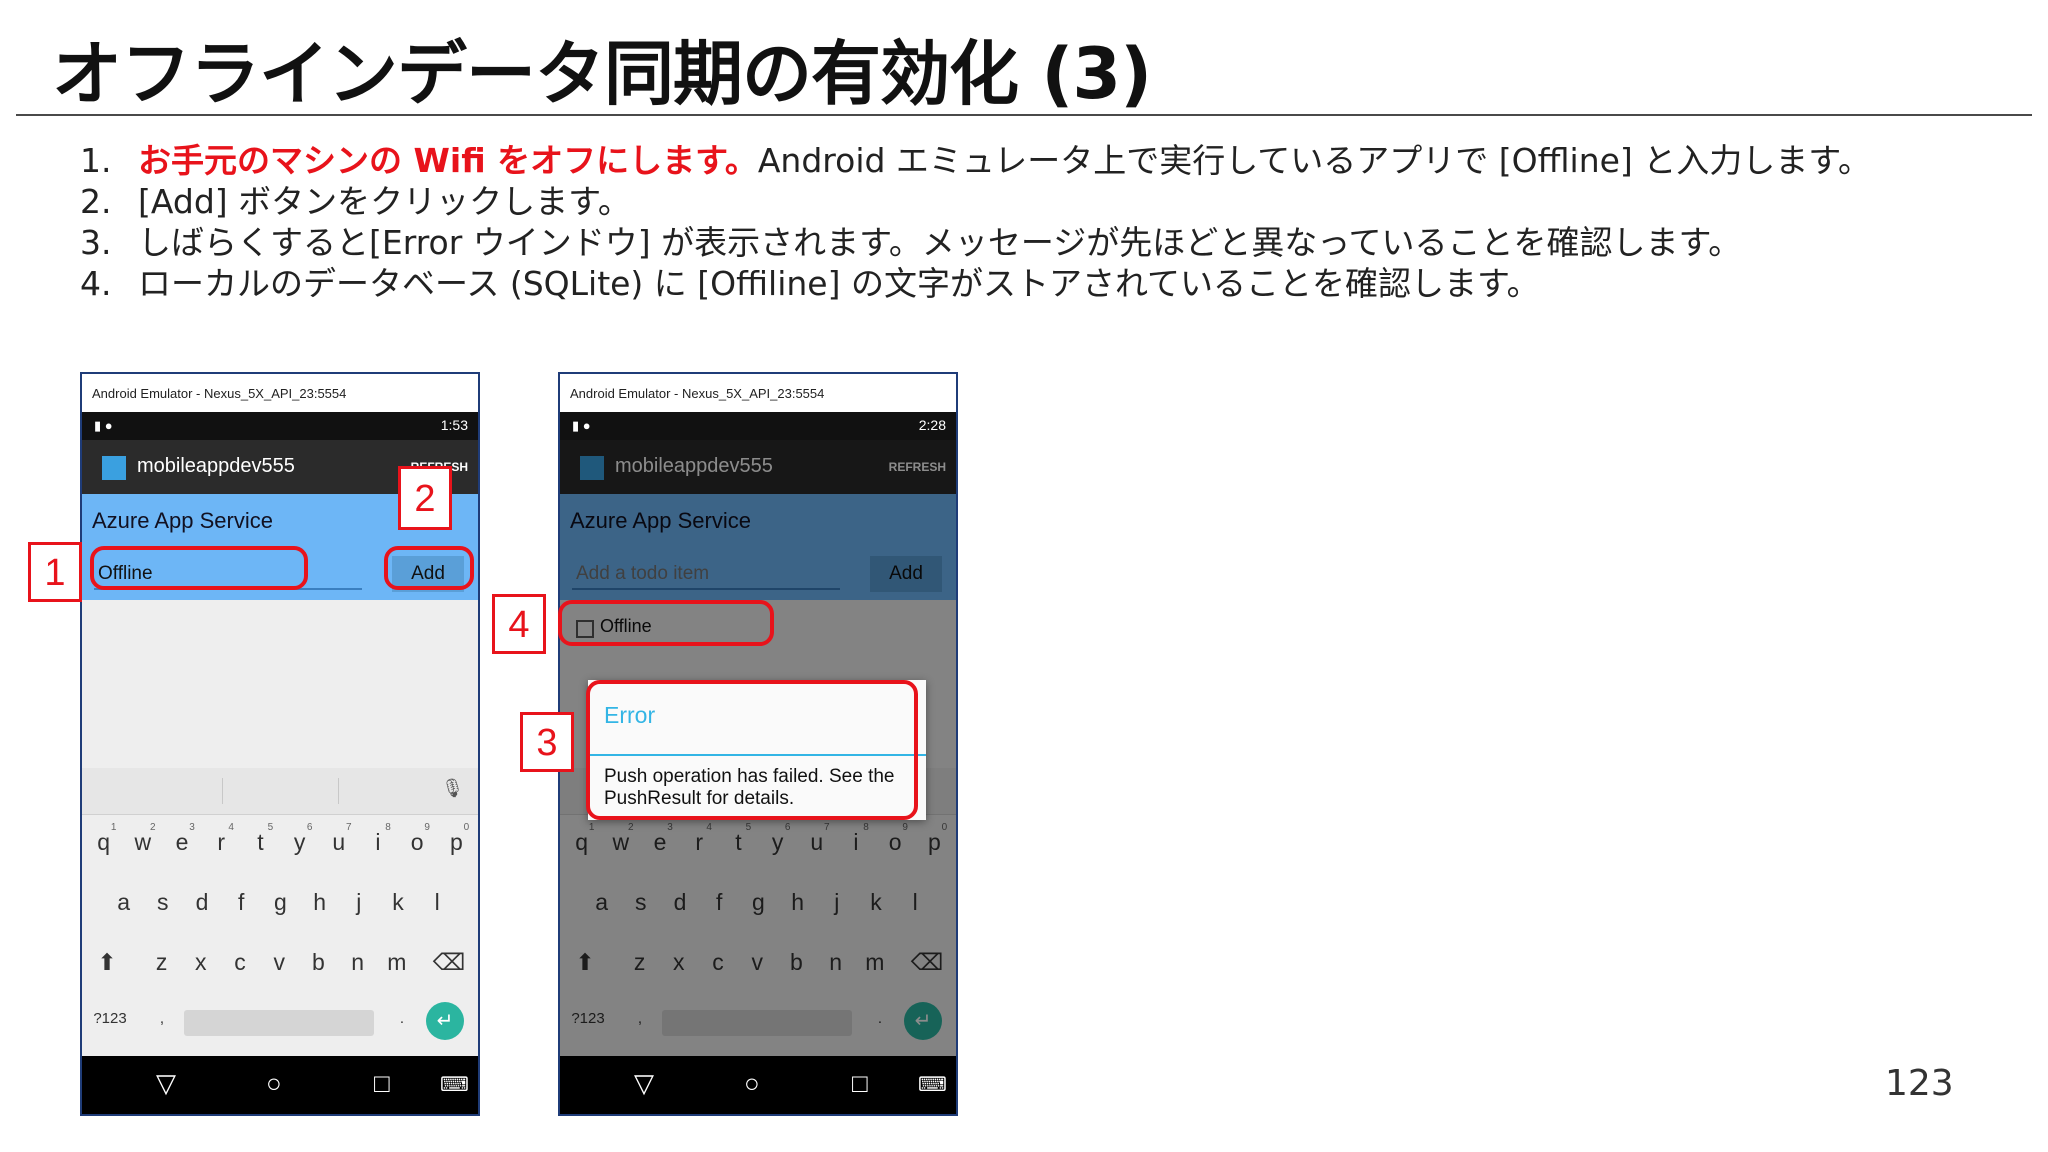  What do you see at coordinates (96, 283) in the screenshot?
I see `step-number: 4.` at bounding box center [96, 283].